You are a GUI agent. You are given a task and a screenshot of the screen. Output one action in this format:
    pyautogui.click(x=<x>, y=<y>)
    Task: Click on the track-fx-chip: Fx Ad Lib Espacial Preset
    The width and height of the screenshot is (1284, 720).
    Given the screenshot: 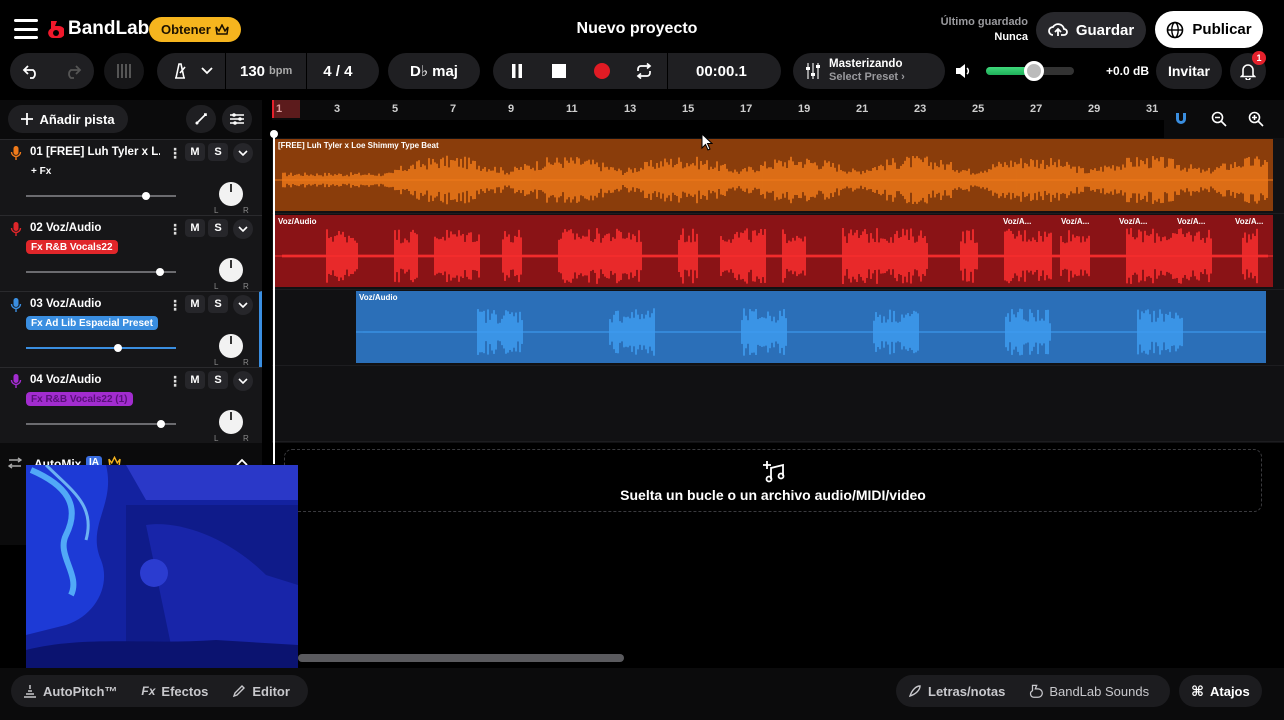 What is the action you would take?
    pyautogui.click(x=92, y=323)
    